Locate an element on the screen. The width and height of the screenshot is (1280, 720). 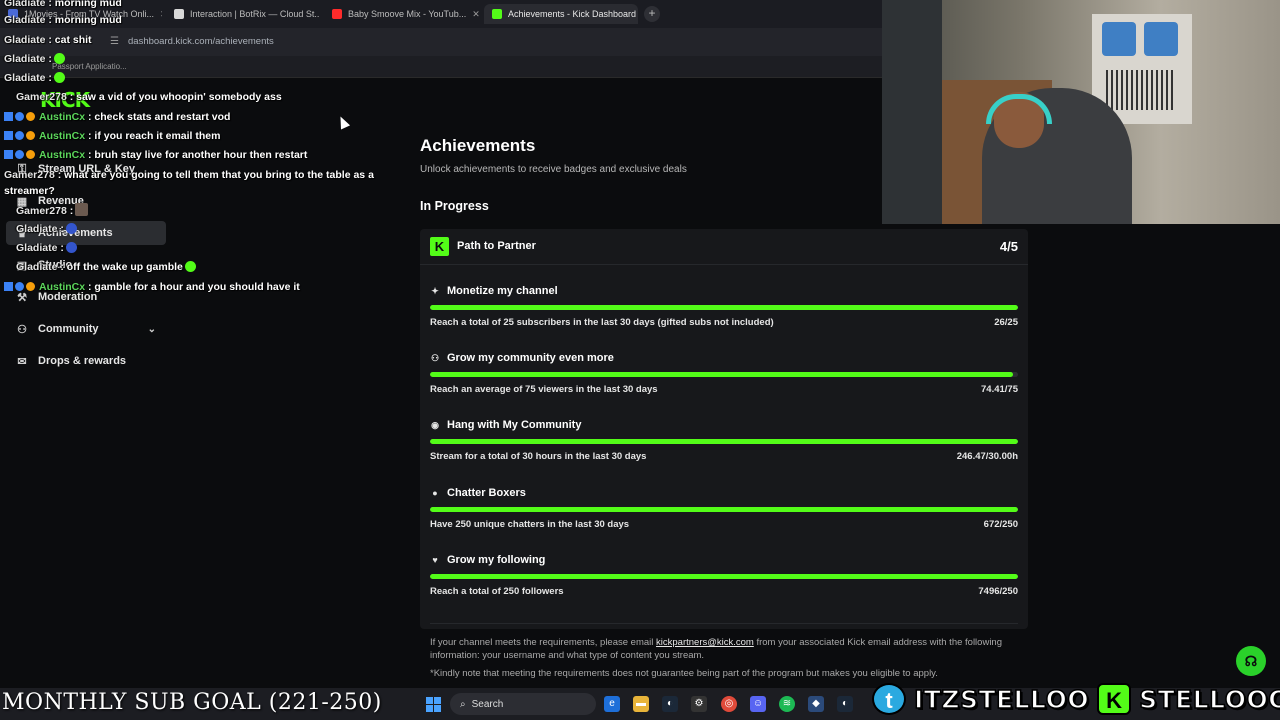
broadcast-icon: ◉ is located at coordinates (435, 424).